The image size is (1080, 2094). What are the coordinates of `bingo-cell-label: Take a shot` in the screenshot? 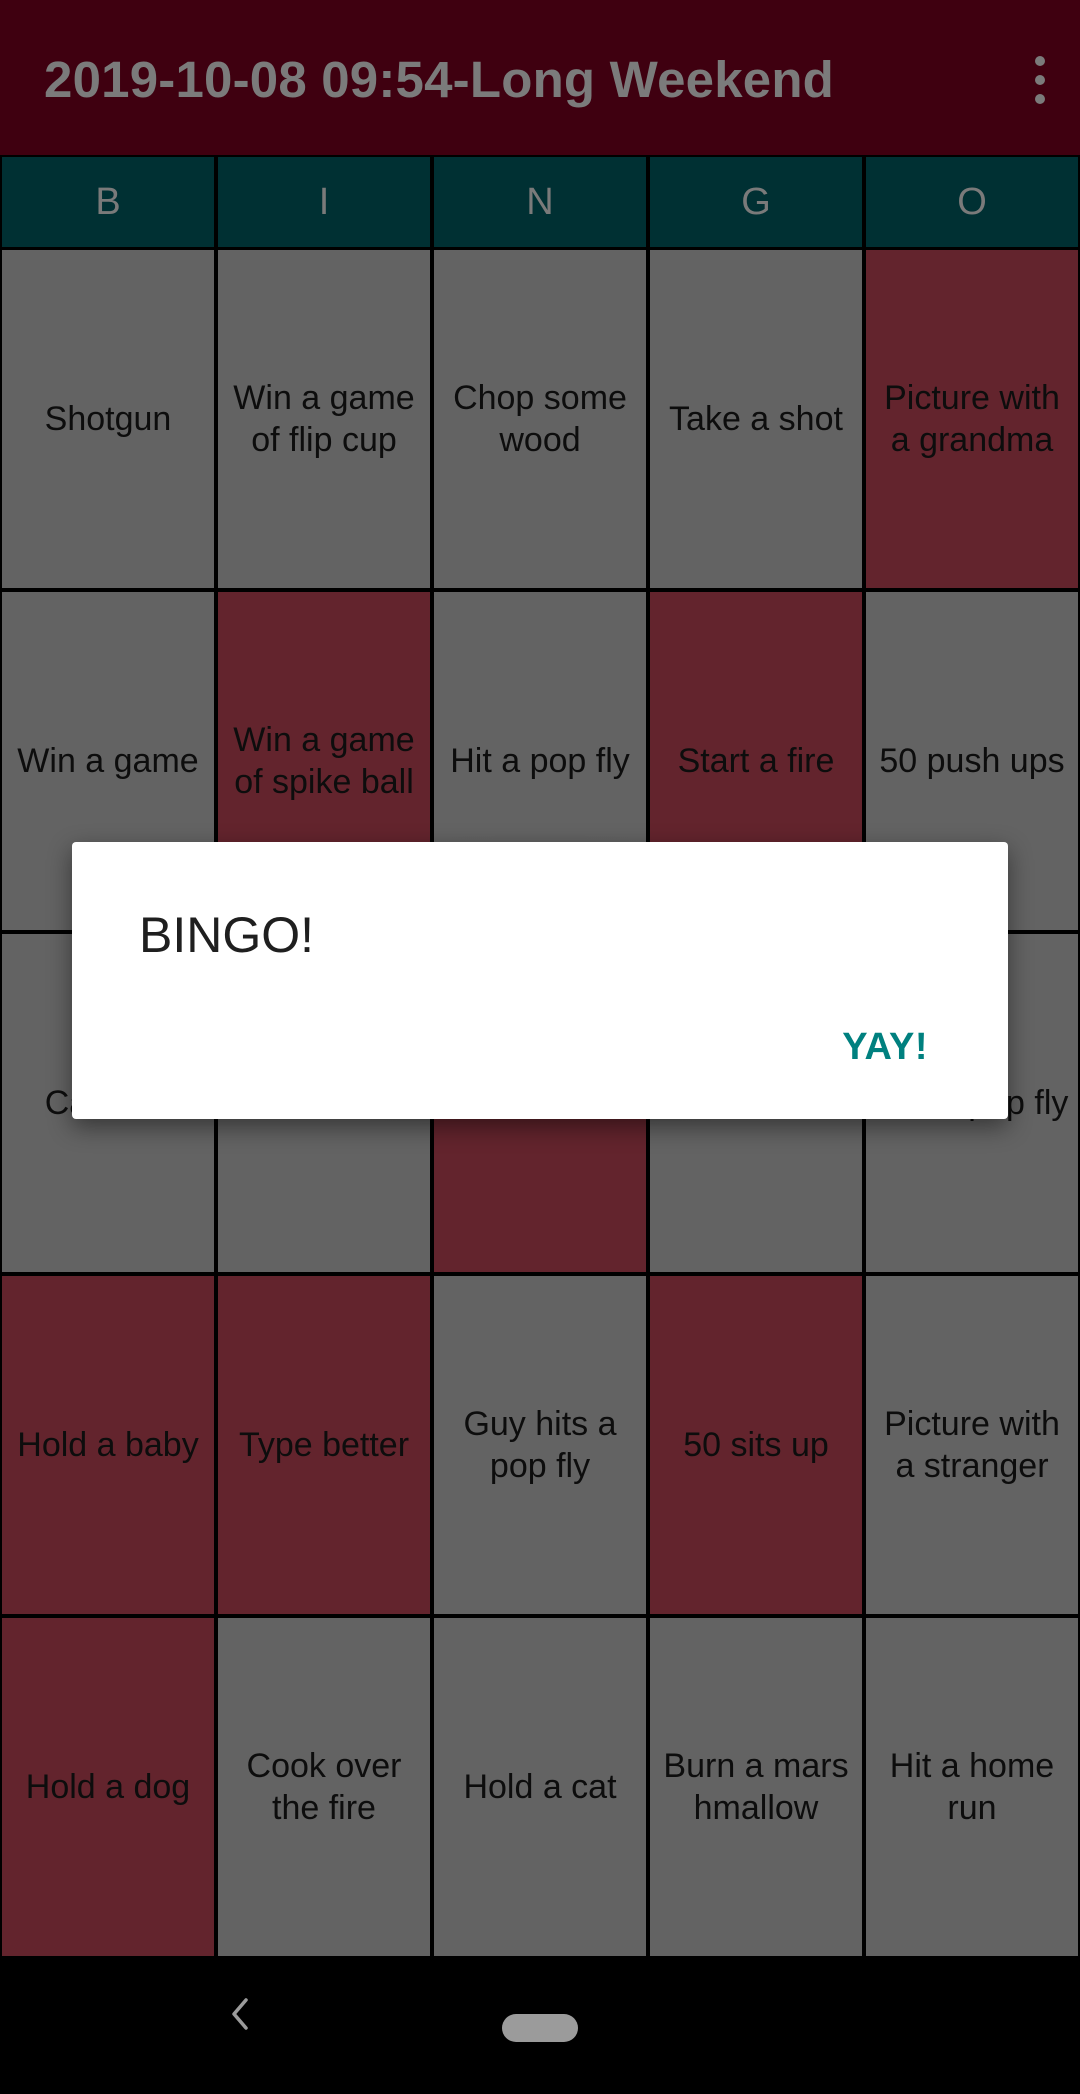 It's located at (756, 419).